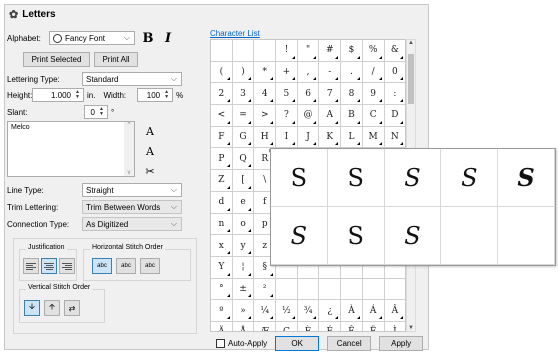 Image resolution: width=558 pixels, height=354 pixels. Describe the element at coordinates (220, 343) in the screenshot. I see `auto-apply-check` at that location.